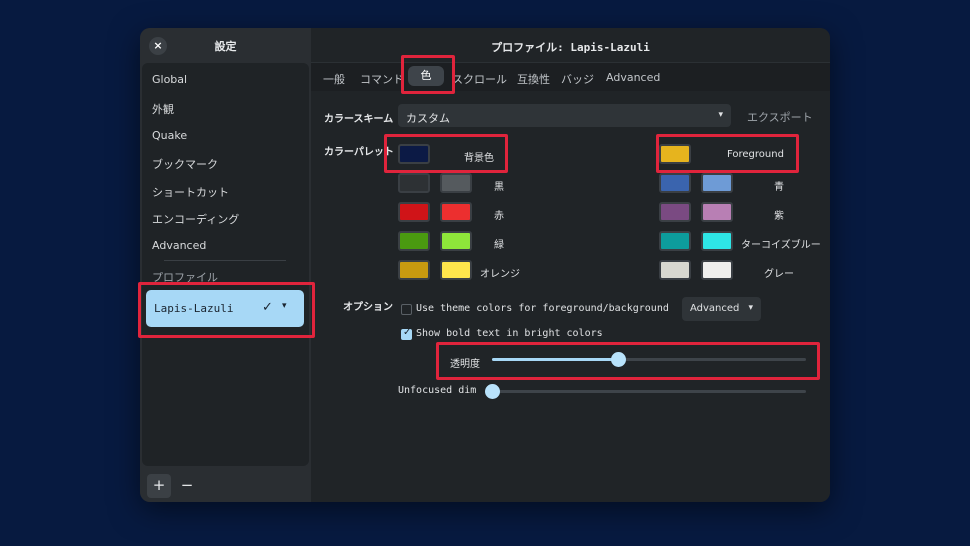 The height and width of the screenshot is (546, 970). I want to click on bold-bright-label: Show bold text in bright colors, so click(509, 333).